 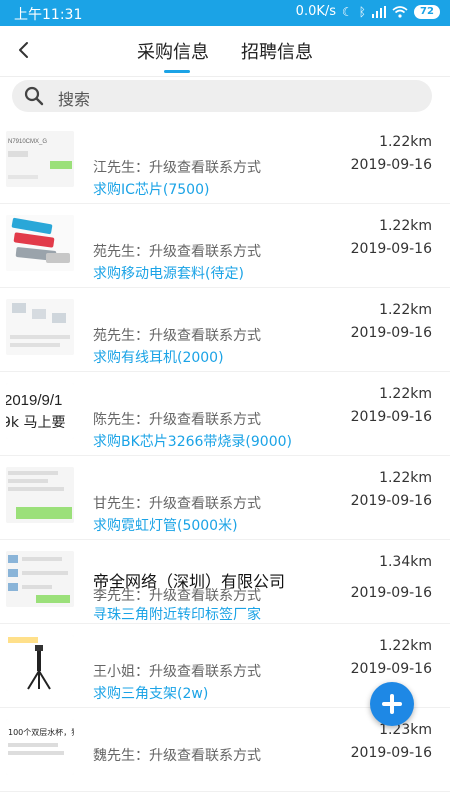 I want to click on wifi-icon, so click(x=400, y=11).